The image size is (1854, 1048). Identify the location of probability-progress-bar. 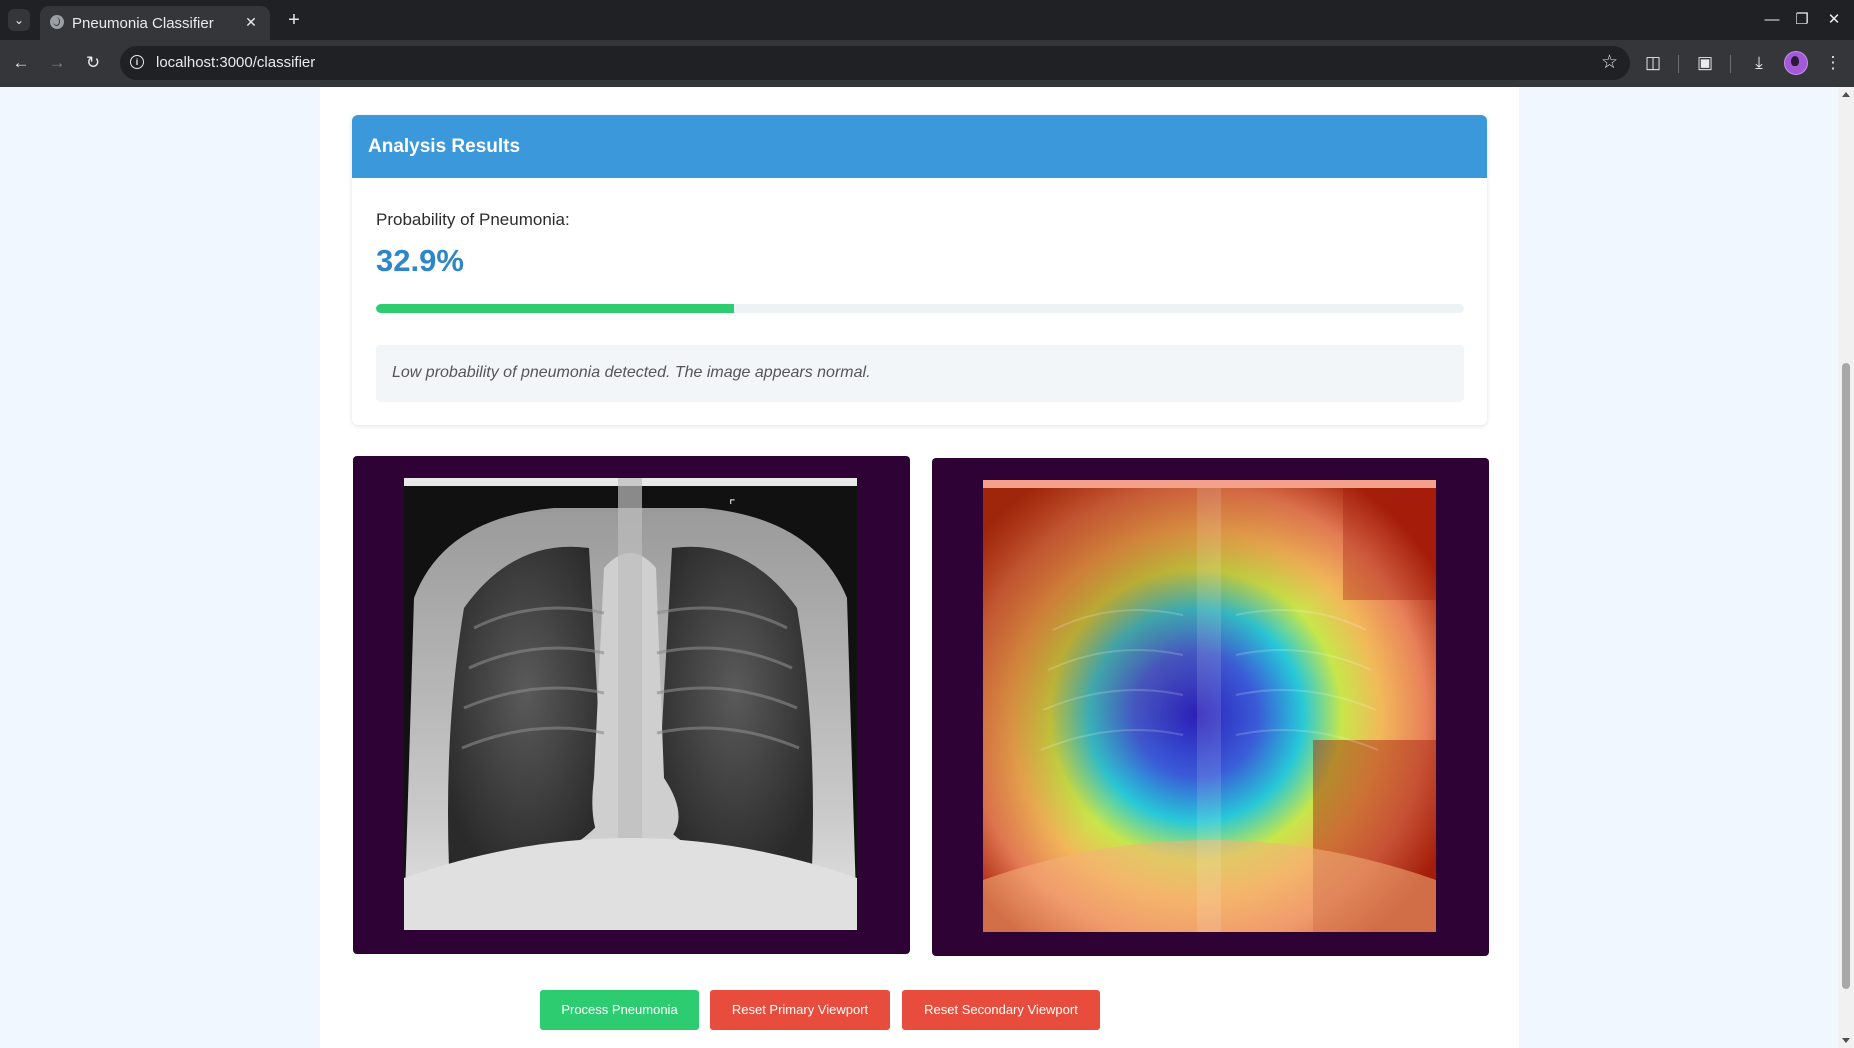
(920, 308).